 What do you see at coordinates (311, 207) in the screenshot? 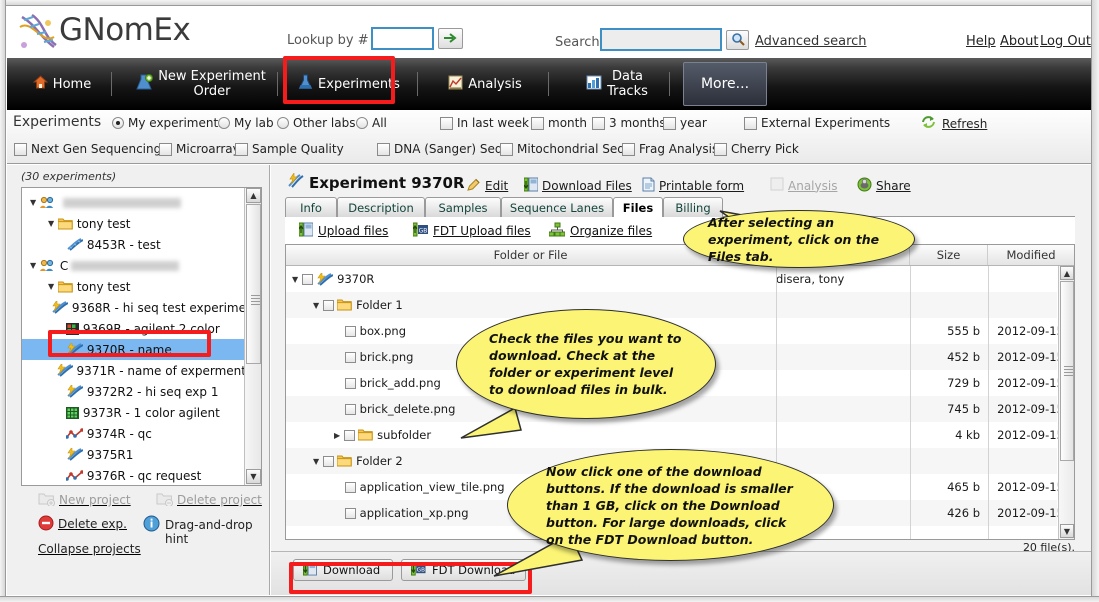
I see `tab-info: Info` at bounding box center [311, 207].